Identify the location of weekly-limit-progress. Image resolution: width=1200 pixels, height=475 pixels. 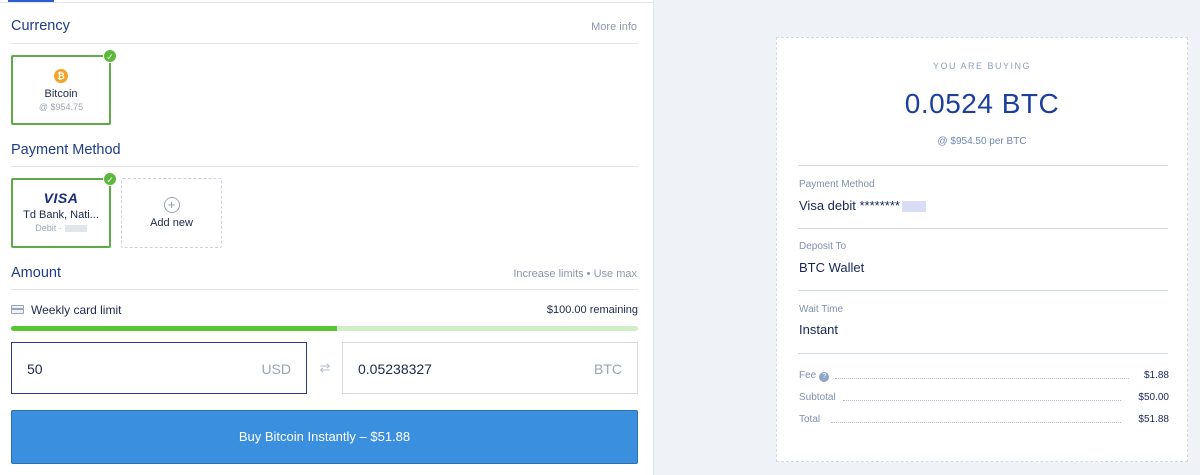
(324, 328).